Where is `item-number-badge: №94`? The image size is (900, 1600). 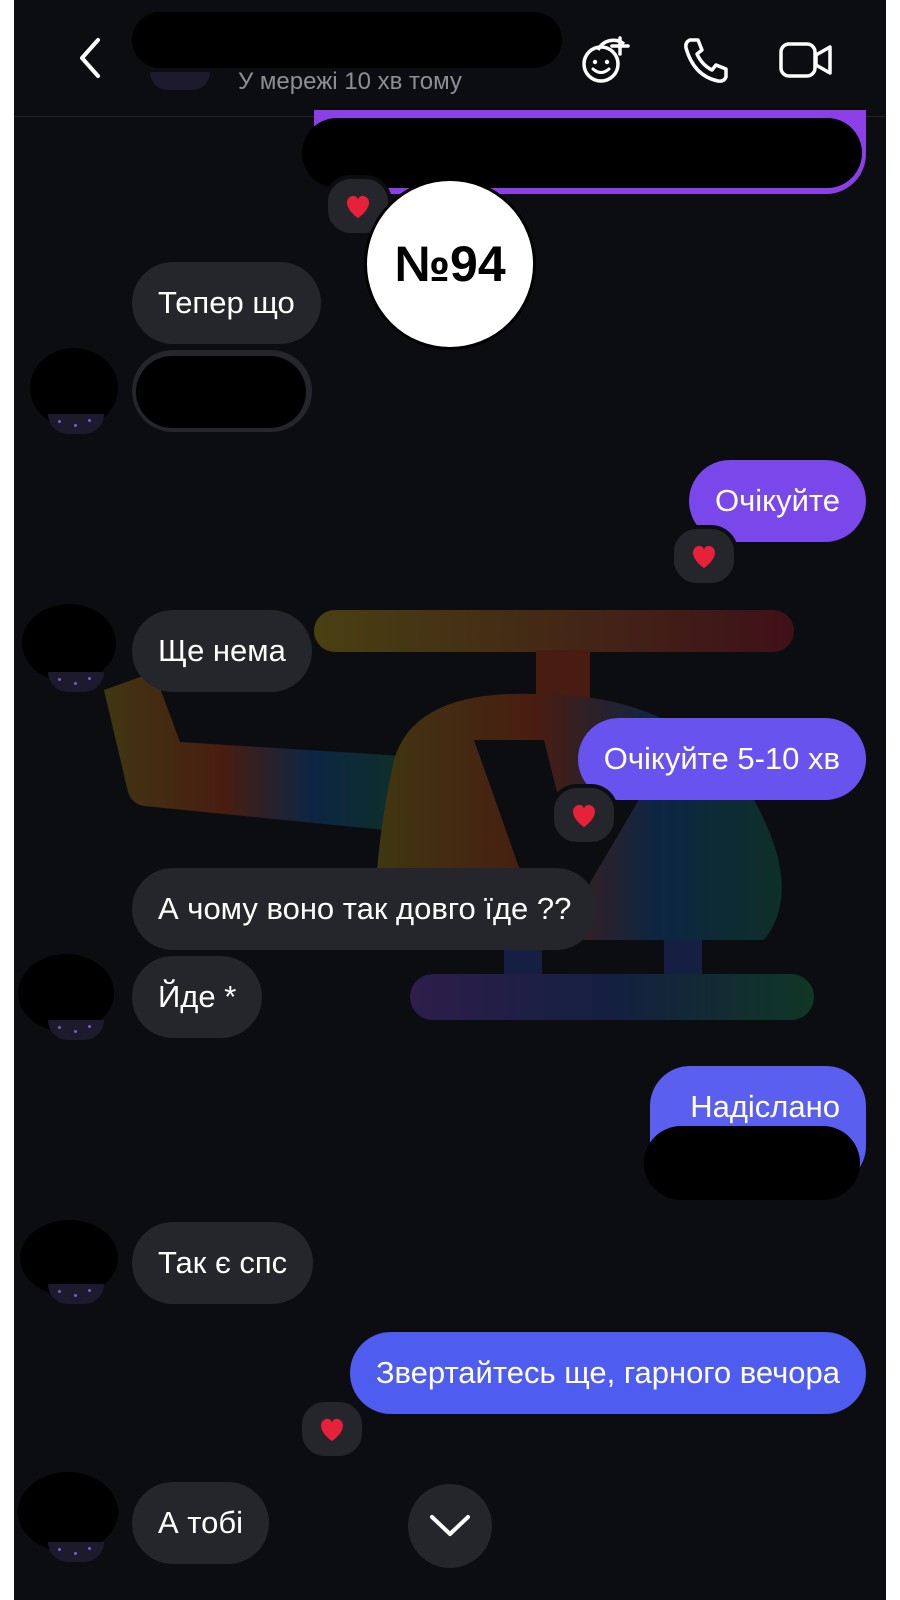
item-number-badge: №94 is located at coordinates (450, 264).